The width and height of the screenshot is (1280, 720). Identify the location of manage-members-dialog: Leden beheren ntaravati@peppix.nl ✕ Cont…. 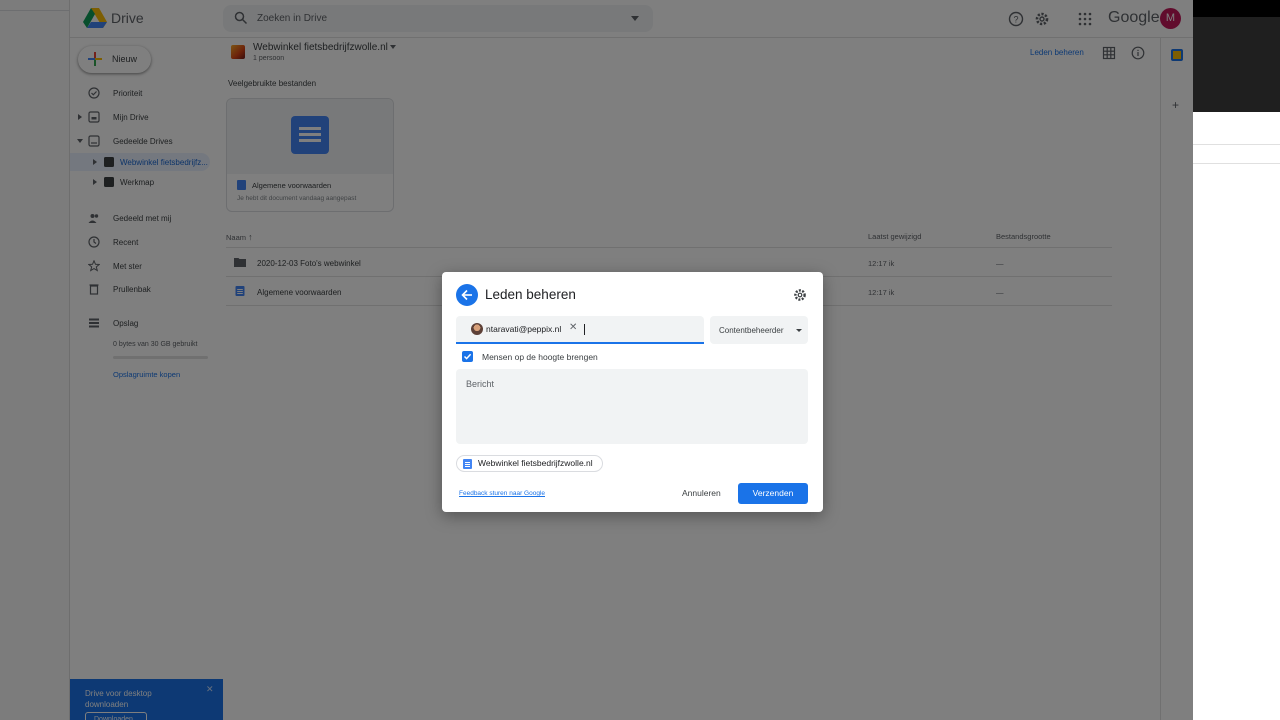
(632, 392).